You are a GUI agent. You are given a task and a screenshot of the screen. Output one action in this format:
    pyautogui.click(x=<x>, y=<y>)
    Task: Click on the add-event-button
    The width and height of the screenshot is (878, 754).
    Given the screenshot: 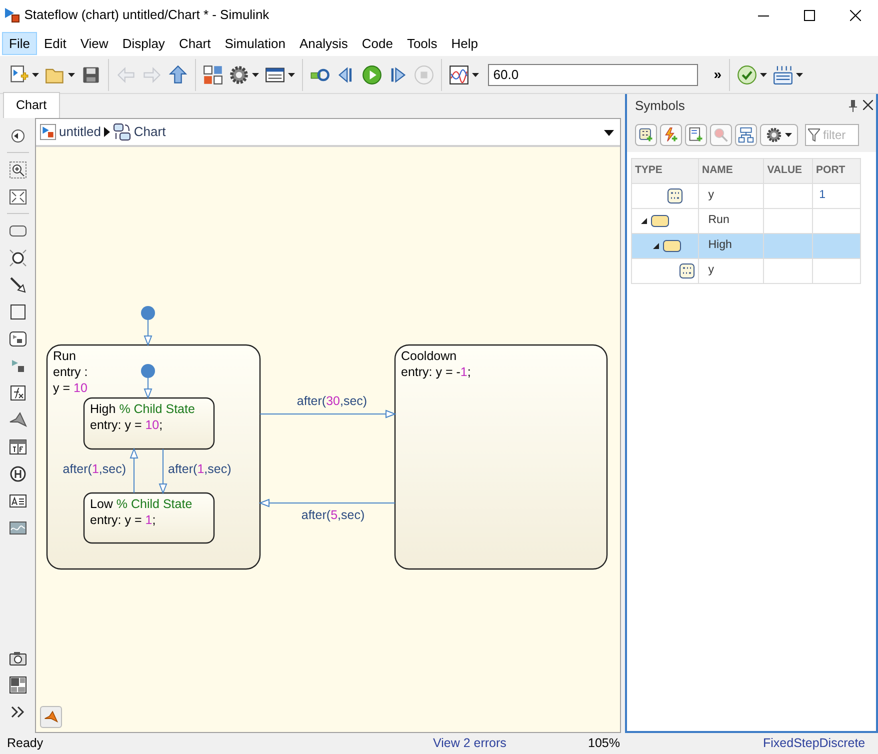 What is the action you would take?
    pyautogui.click(x=671, y=135)
    